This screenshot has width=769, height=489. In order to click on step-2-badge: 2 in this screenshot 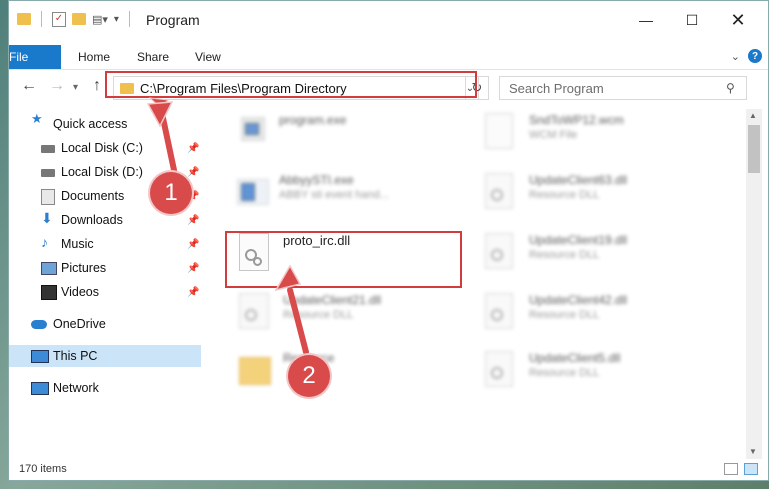, I will do `click(309, 376)`.